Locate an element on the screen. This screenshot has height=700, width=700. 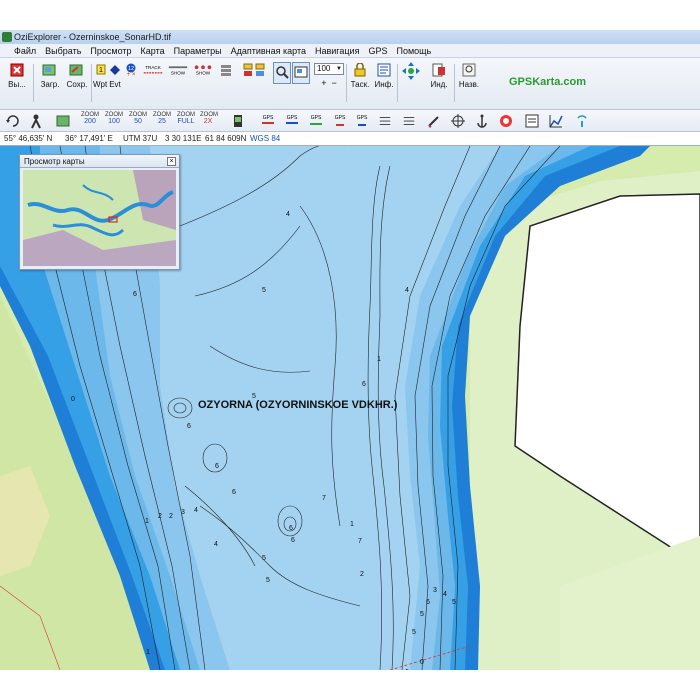
event-icon is located at coordinates (115, 70).